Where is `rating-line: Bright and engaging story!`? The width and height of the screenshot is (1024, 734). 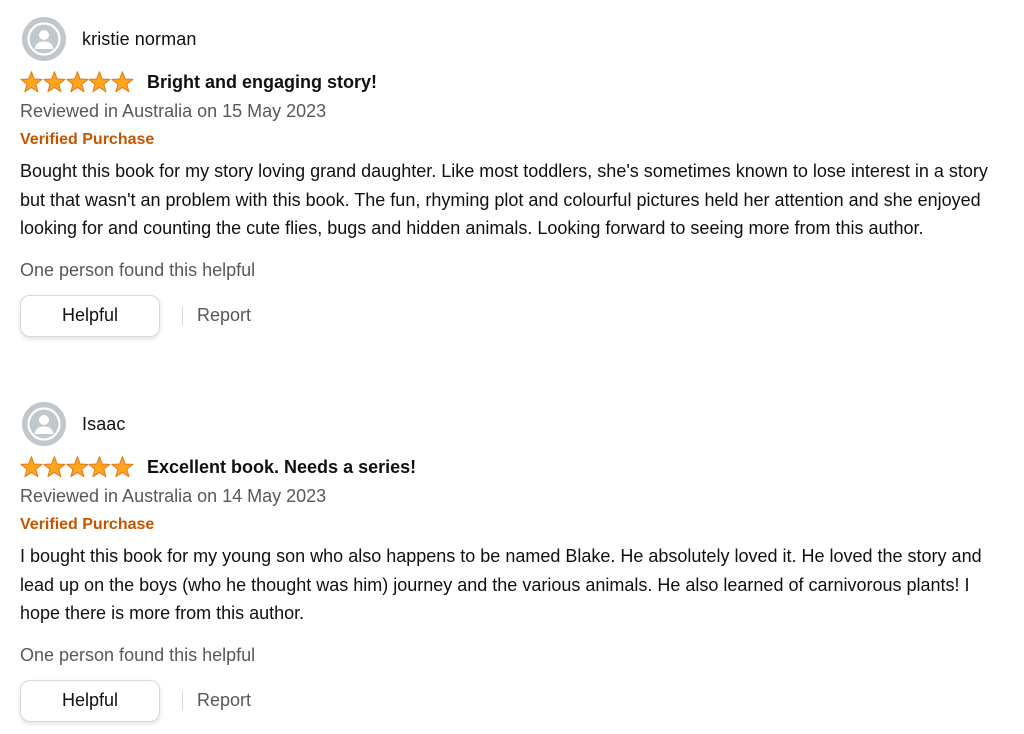
rating-line: Bright and engaging story! is located at coordinates (512, 82).